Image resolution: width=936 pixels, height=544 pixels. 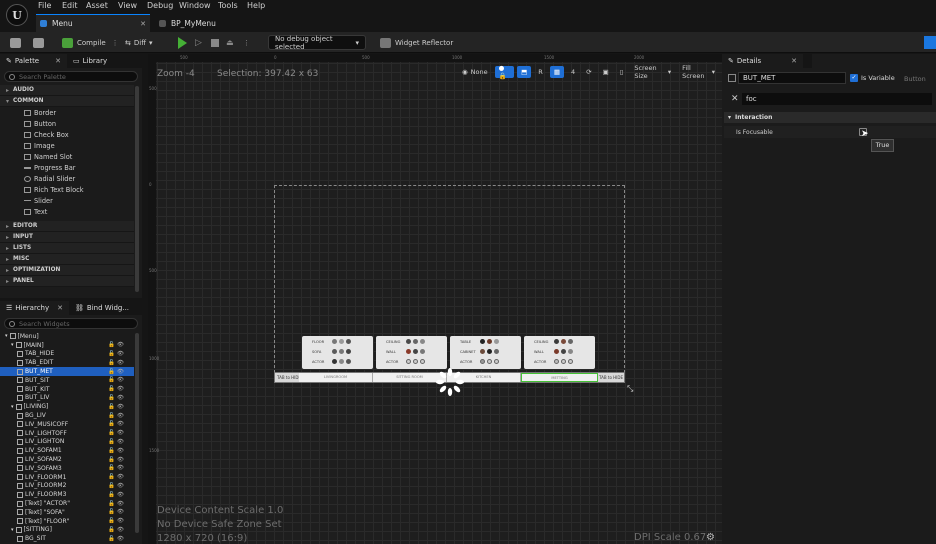 What do you see at coordinates (160, 5) in the screenshot?
I see `menu-debug: Debug` at bounding box center [160, 5].